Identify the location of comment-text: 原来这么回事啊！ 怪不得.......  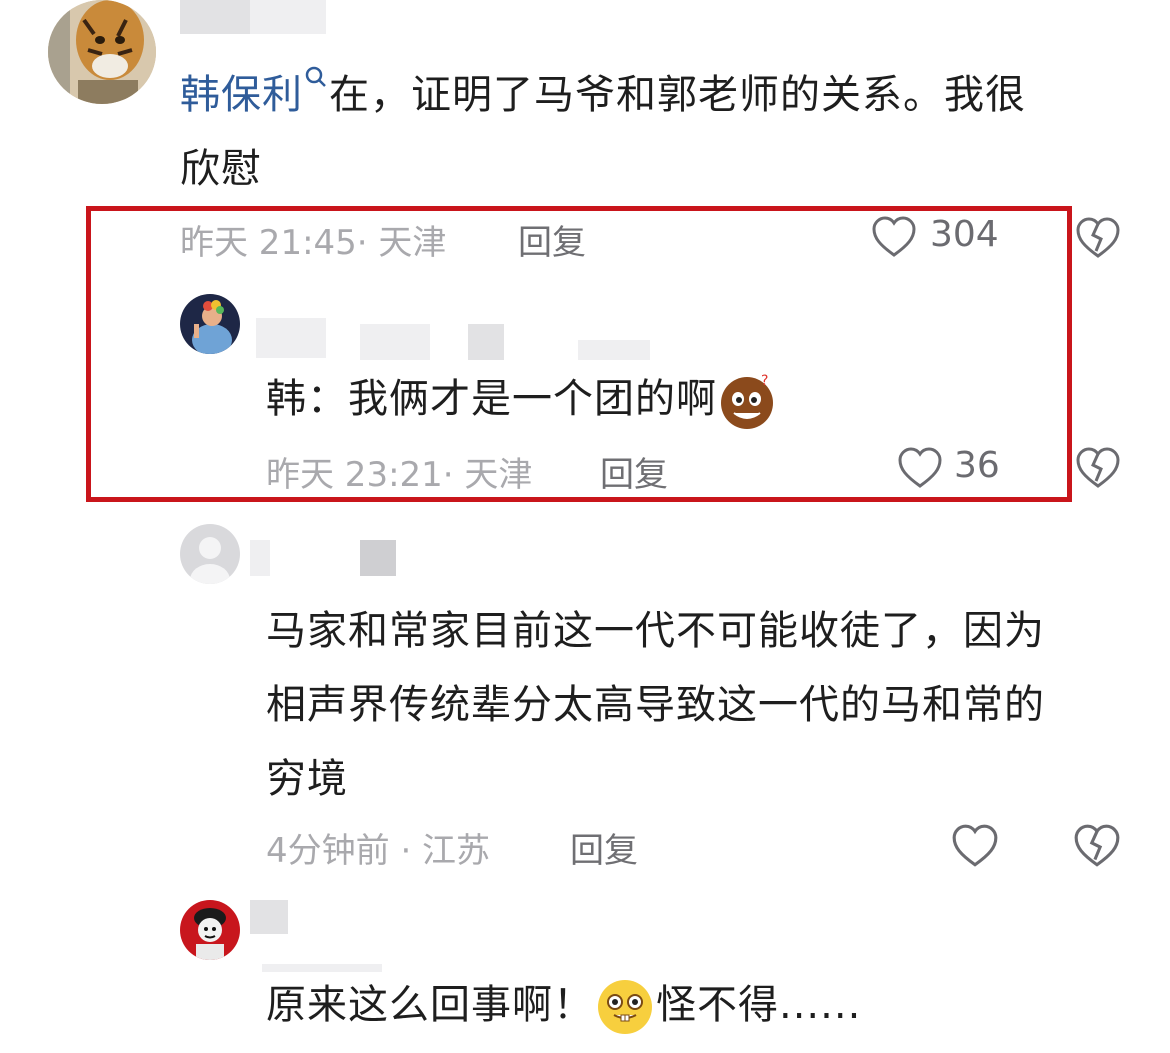
(696, 1005).